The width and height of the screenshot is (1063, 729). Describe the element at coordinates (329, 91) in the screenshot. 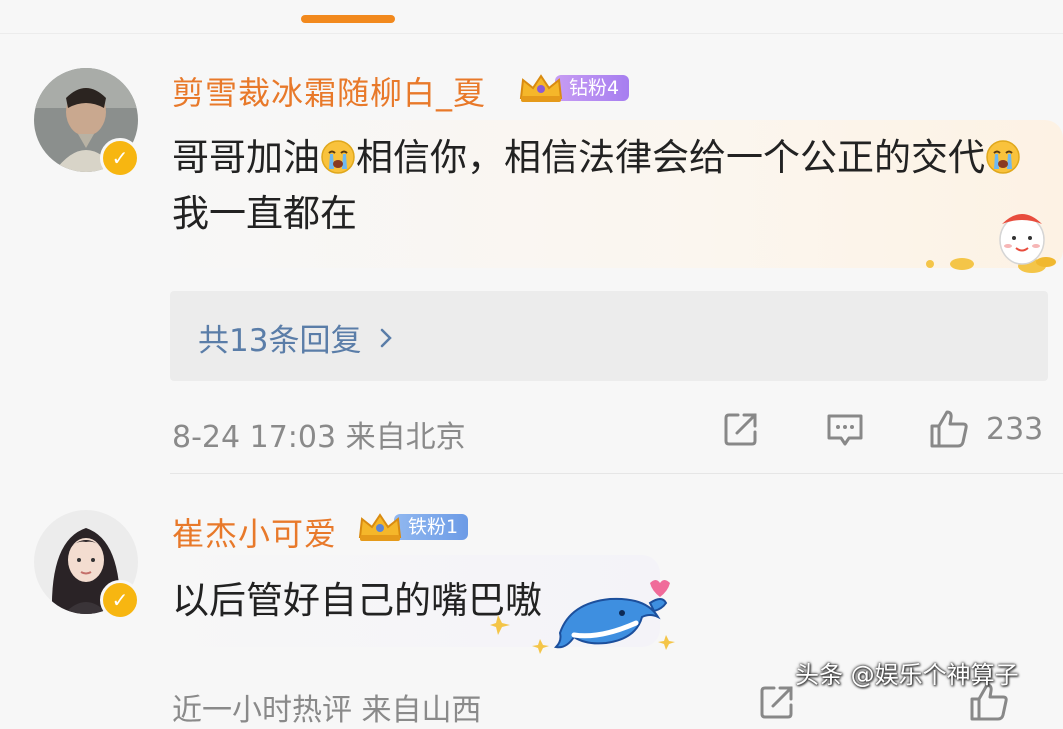

I see `username: 剪雪裁冰霜随柳白_夏` at that location.